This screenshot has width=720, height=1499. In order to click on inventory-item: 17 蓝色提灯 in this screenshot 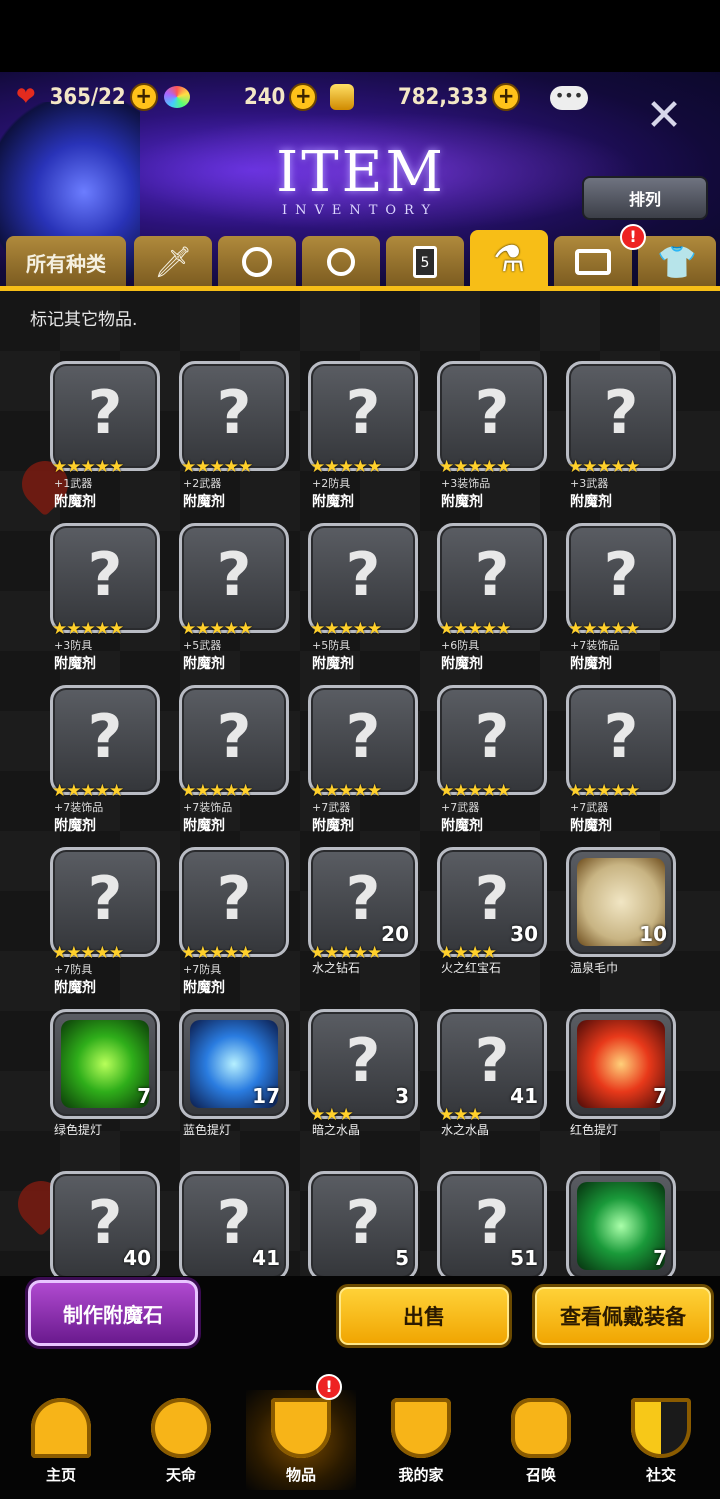, I will do `click(239, 1089)`.